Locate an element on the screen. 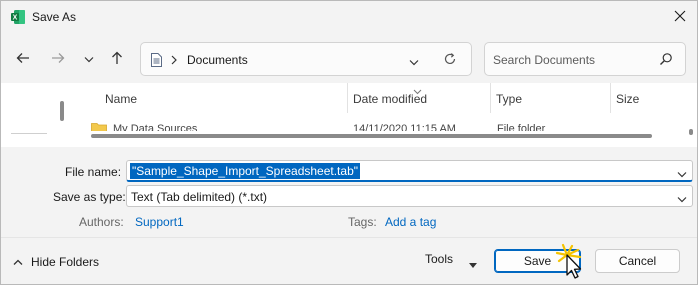  address-dropdown-icon is located at coordinates (414, 62).